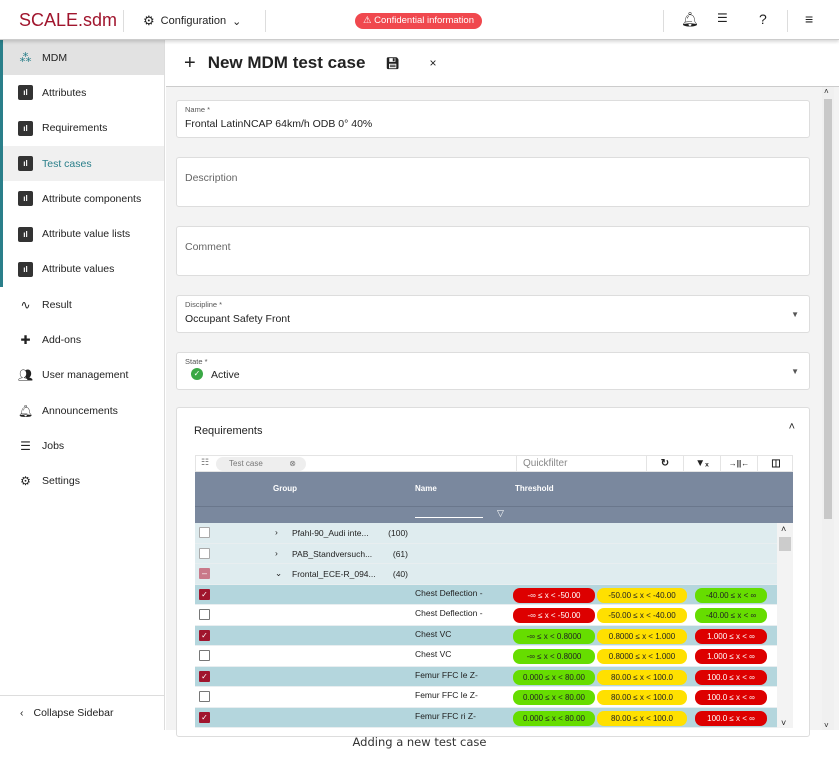  Describe the element at coordinates (398, 533) in the screenshot. I see `group-count: (100)` at that location.